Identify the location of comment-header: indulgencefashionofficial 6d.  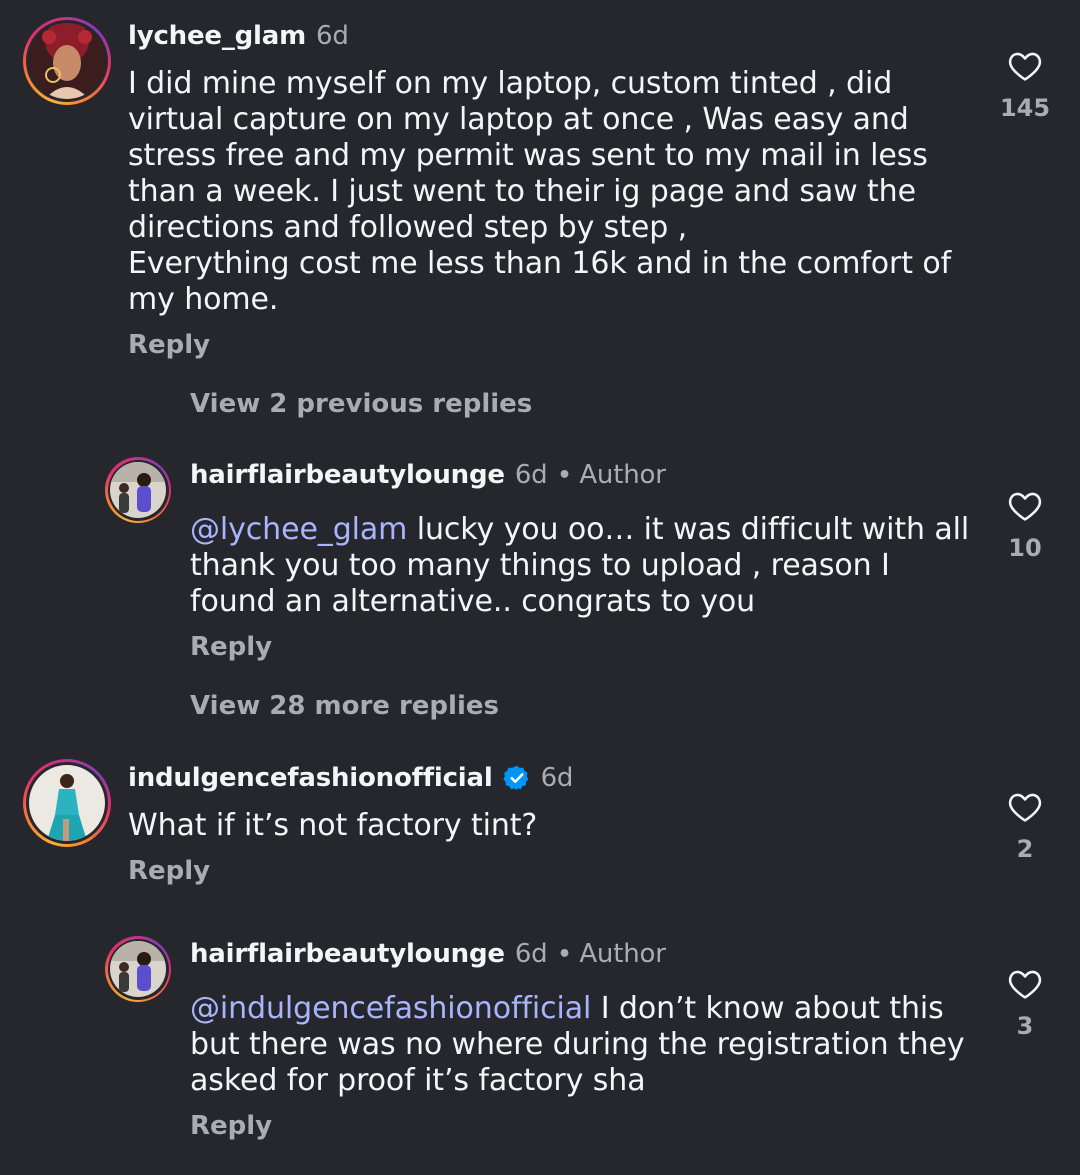
(350, 778).